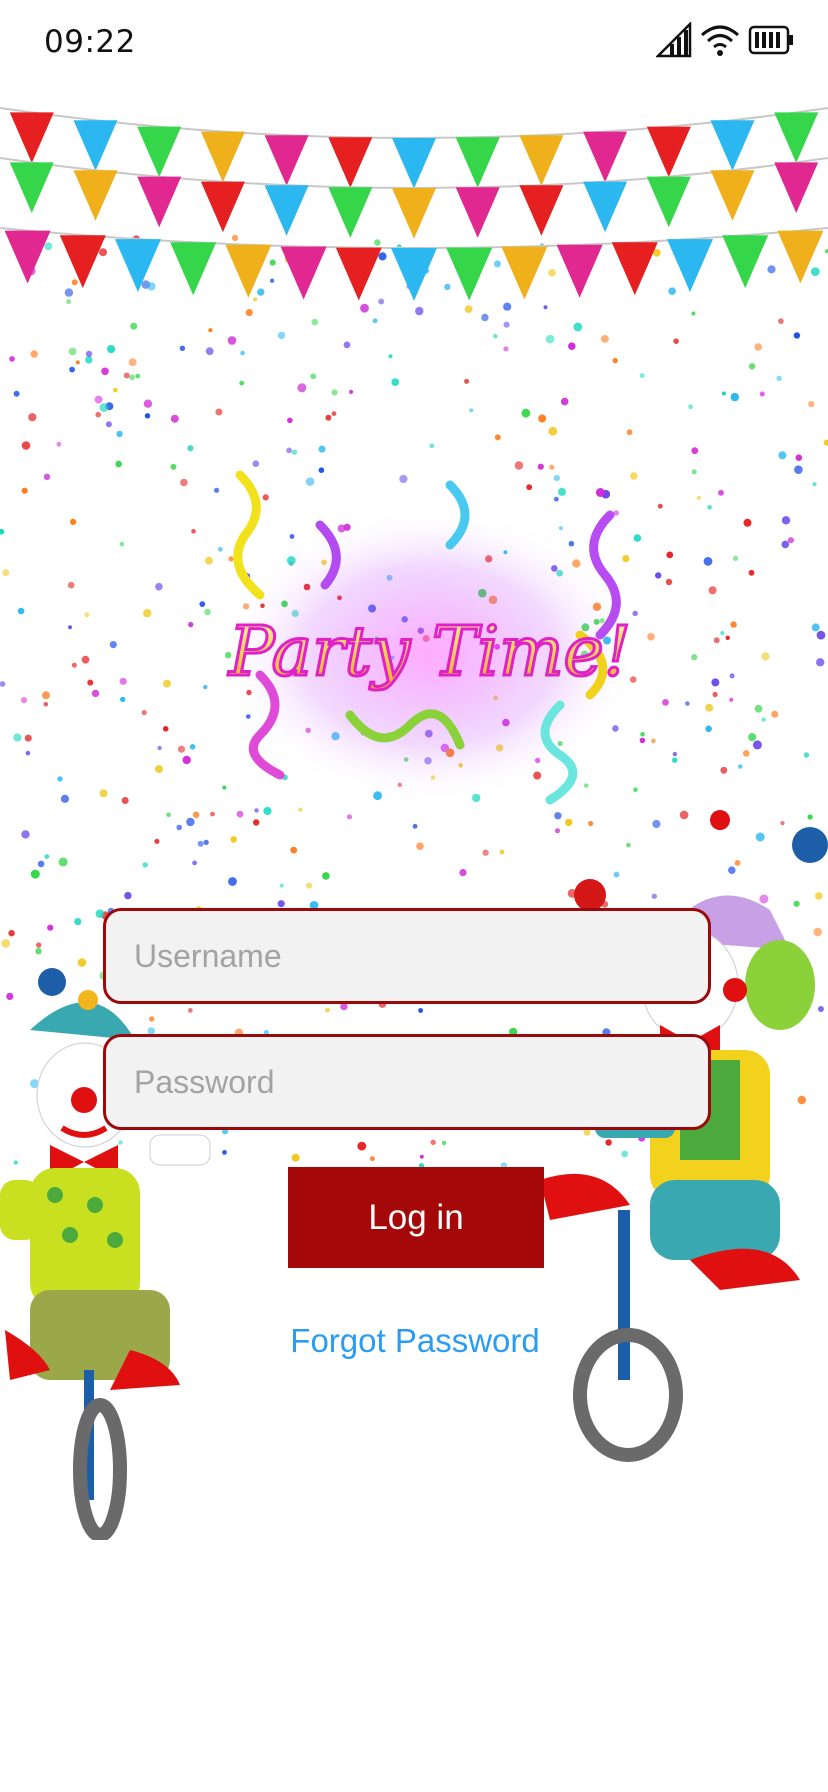 The image size is (828, 1792). Describe the element at coordinates (429, 652) in the screenshot. I see `logo-text: Party Time!` at that location.